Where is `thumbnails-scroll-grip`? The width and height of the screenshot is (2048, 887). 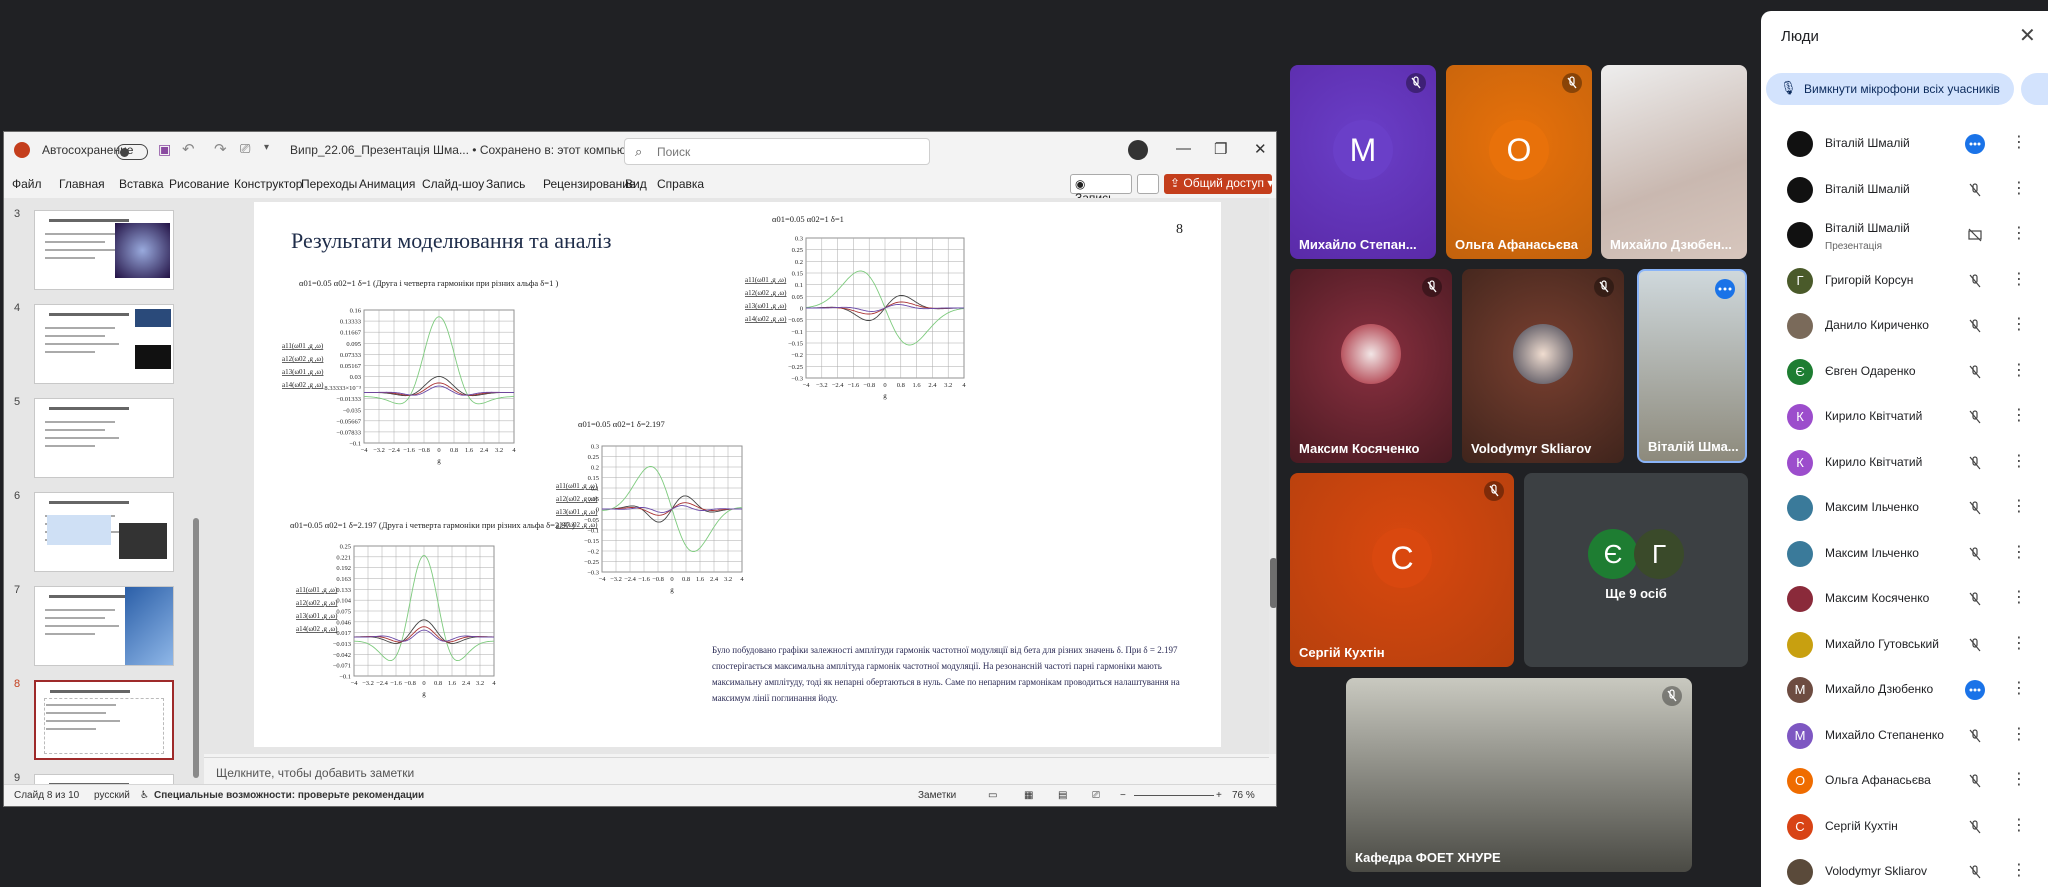 thumbnails-scroll-grip is located at coordinates (196, 648).